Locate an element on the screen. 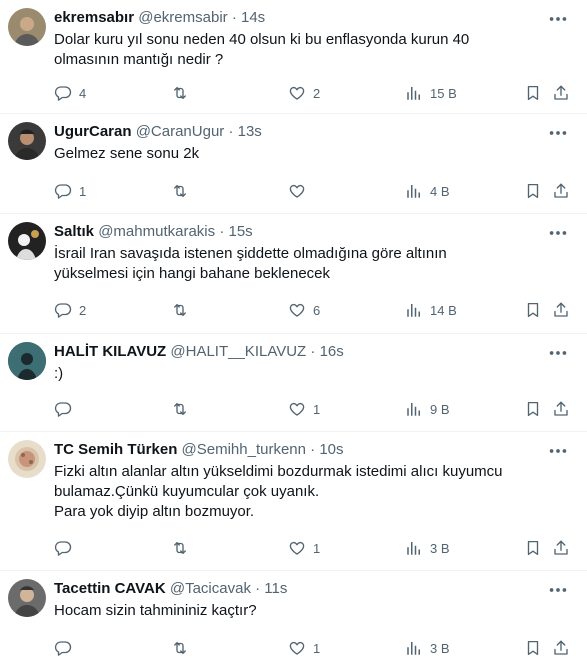  views-button: 9 B is located at coordinates (427, 409).